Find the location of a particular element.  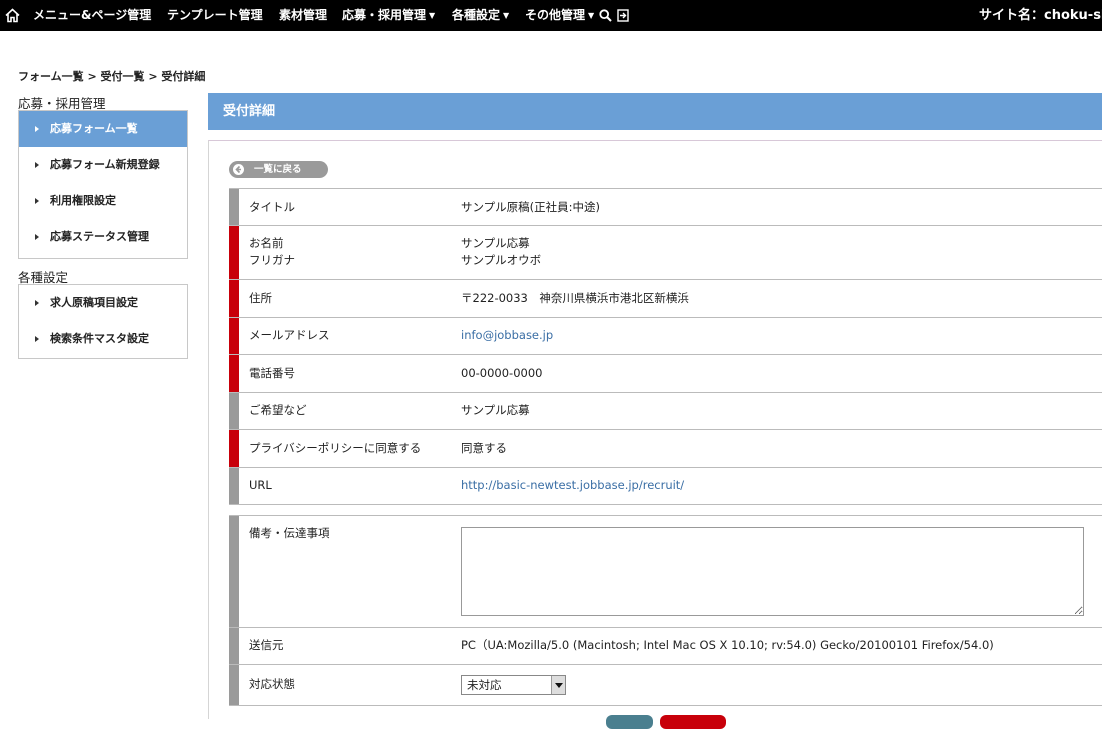

nav-item-template: テンプレート管理 is located at coordinates (215, 15).